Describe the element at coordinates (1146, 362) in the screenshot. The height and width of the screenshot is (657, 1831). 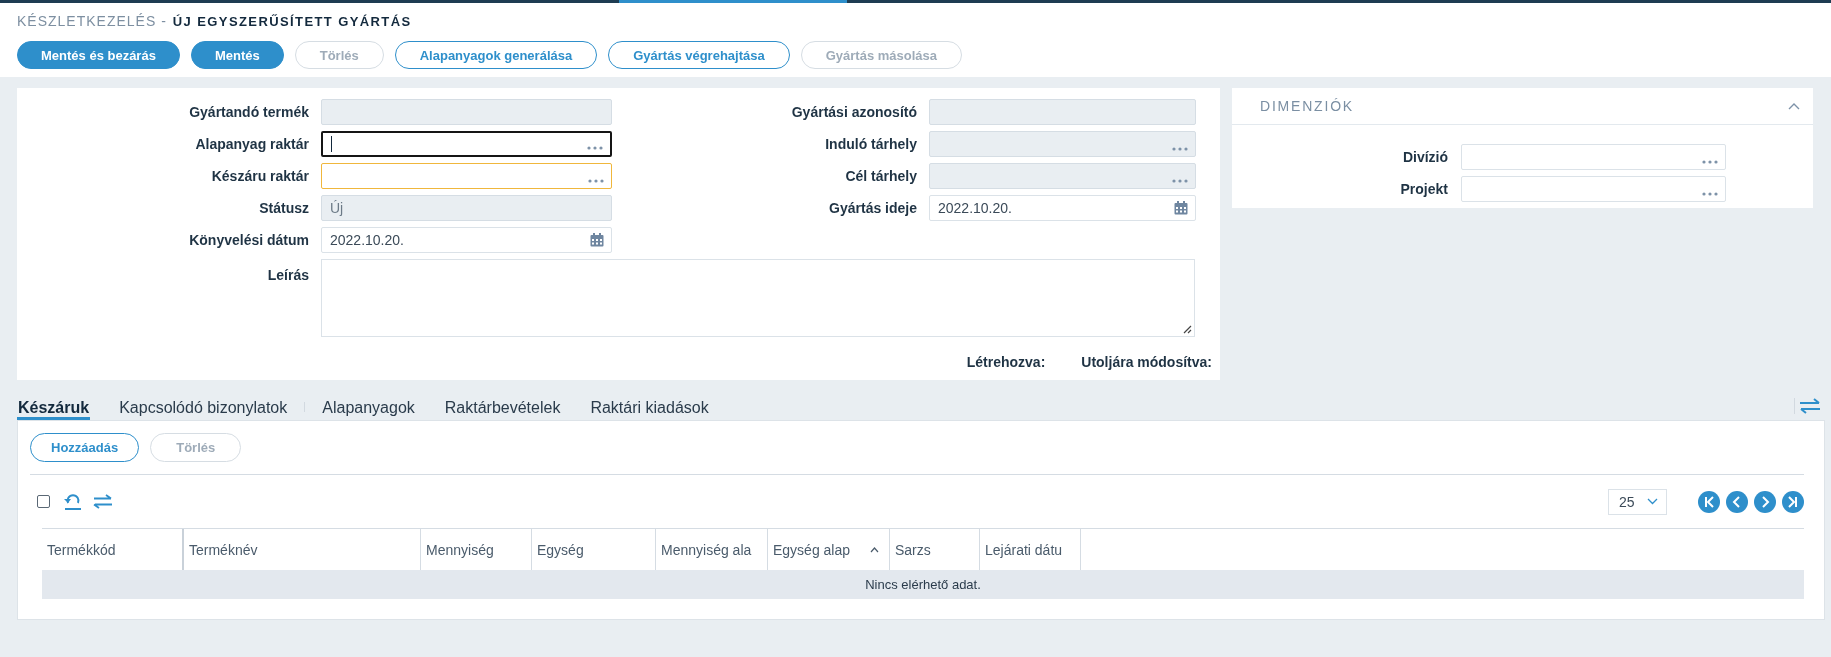
I see `audit-label: Utoljára módosítva:` at that location.